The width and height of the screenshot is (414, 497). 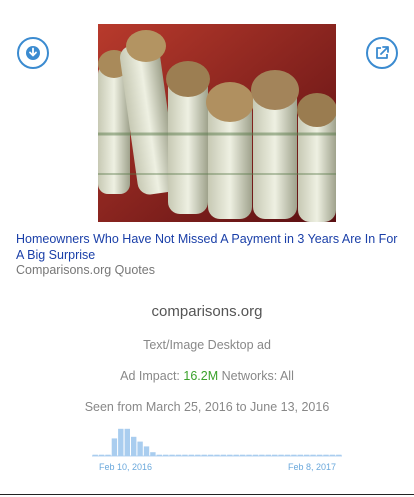 What do you see at coordinates (201, 376) in the screenshot?
I see `impact-value: 16.2M` at bounding box center [201, 376].